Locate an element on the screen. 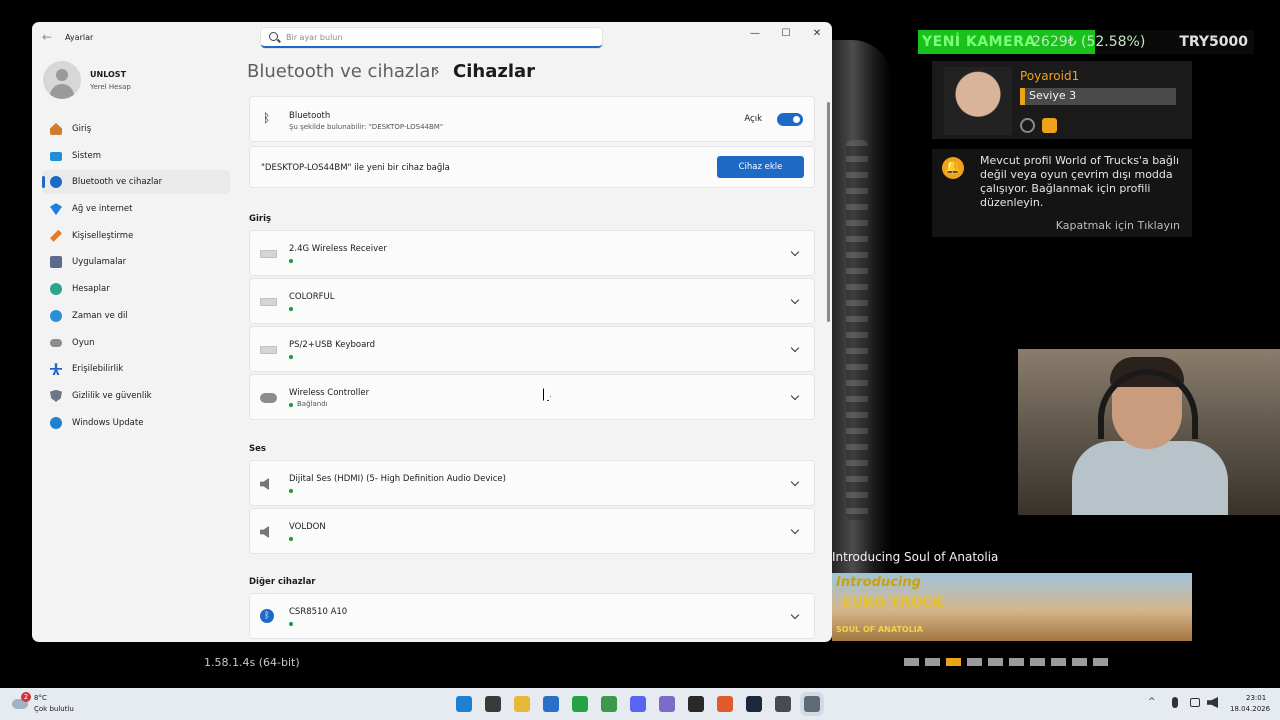 The image size is (1280, 720). sidebar-item-bluetooth: Bluetooth ve cihazlar is located at coordinates (136, 182).